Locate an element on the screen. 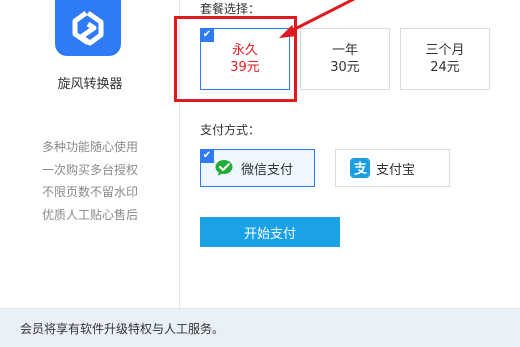 This screenshot has height=347, width=520. feature-list: 多种功能随心使用 一次购买多台授权 不限页数不留水印 优质人工贴心售后 is located at coordinates (90, 181).